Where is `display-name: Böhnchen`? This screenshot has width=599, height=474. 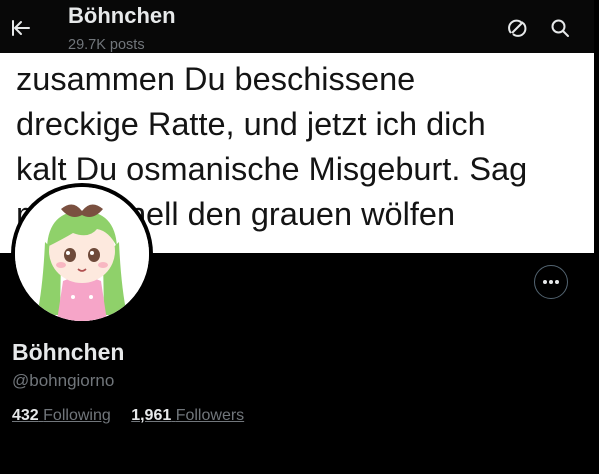 display-name: Böhnchen is located at coordinates (68, 352).